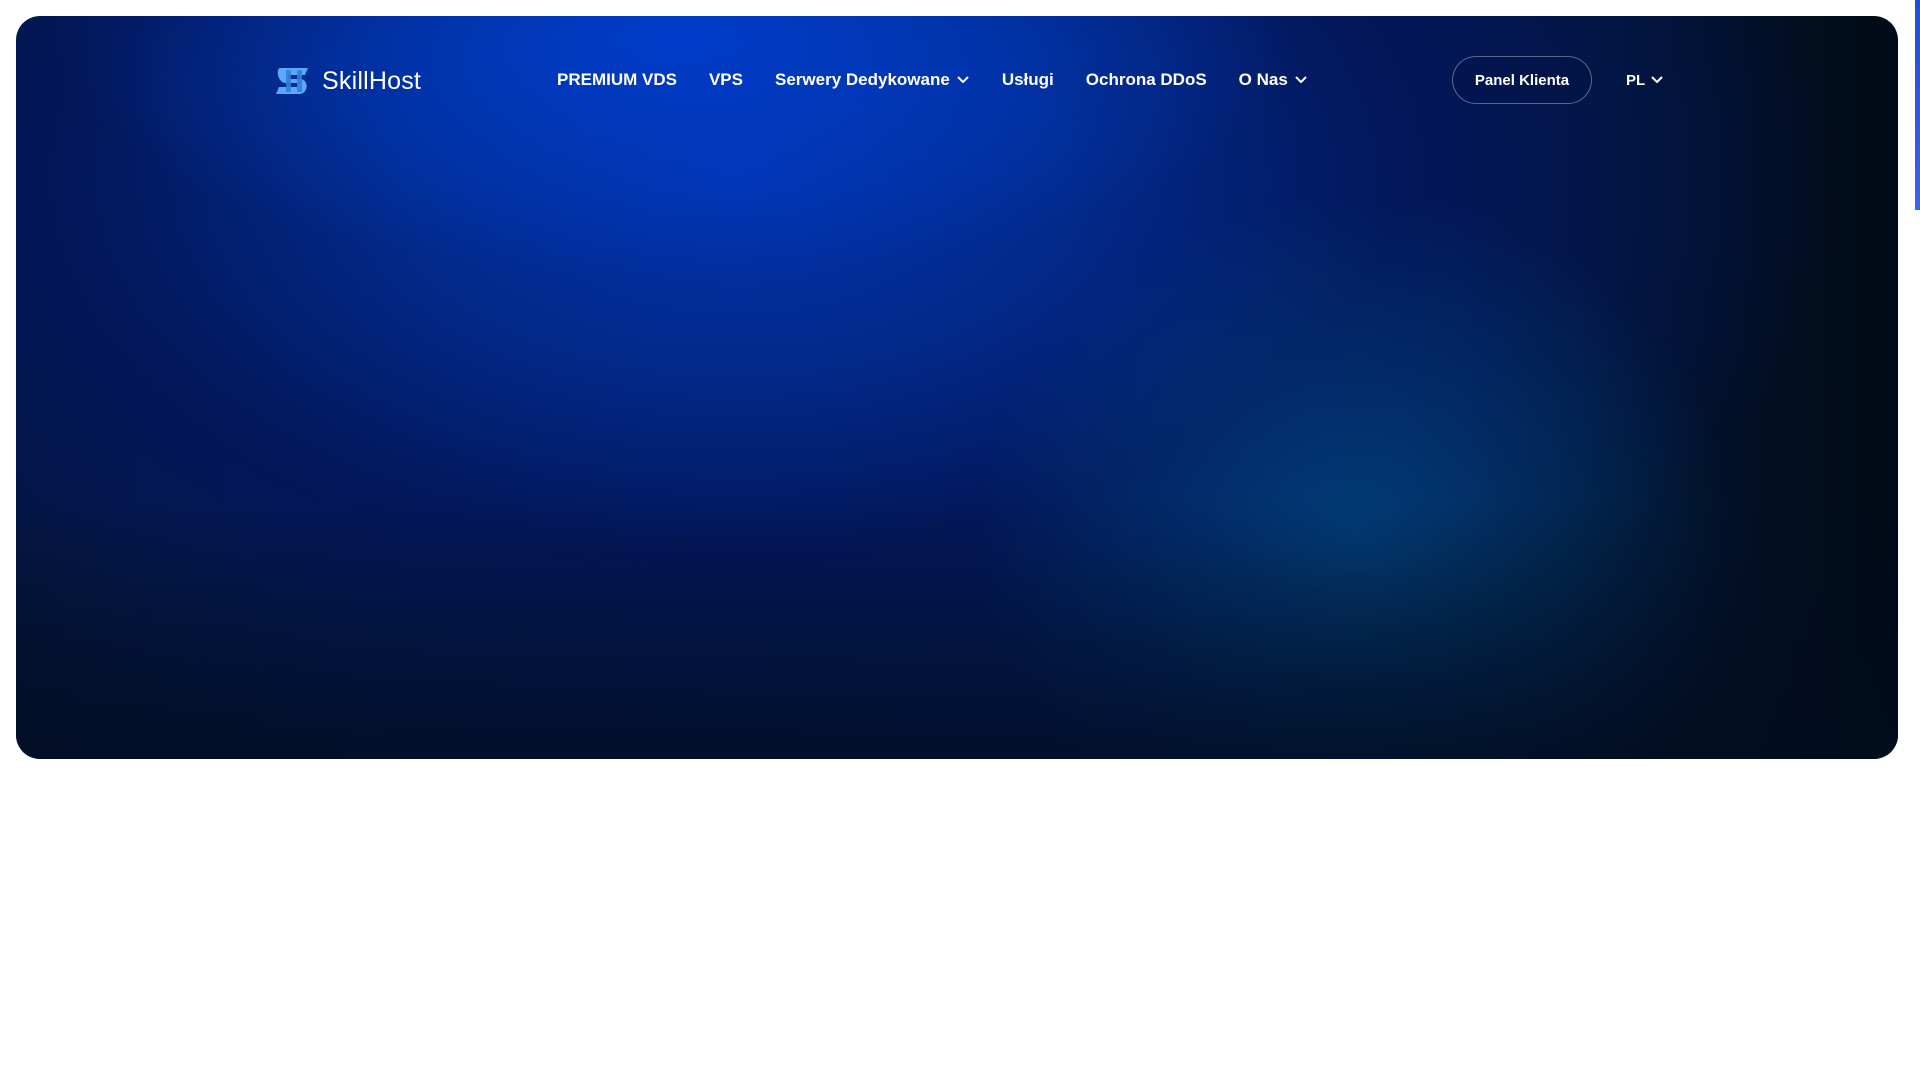 This screenshot has height=1080, width=1920. I want to click on nav-item-vps: VPS, so click(726, 80).